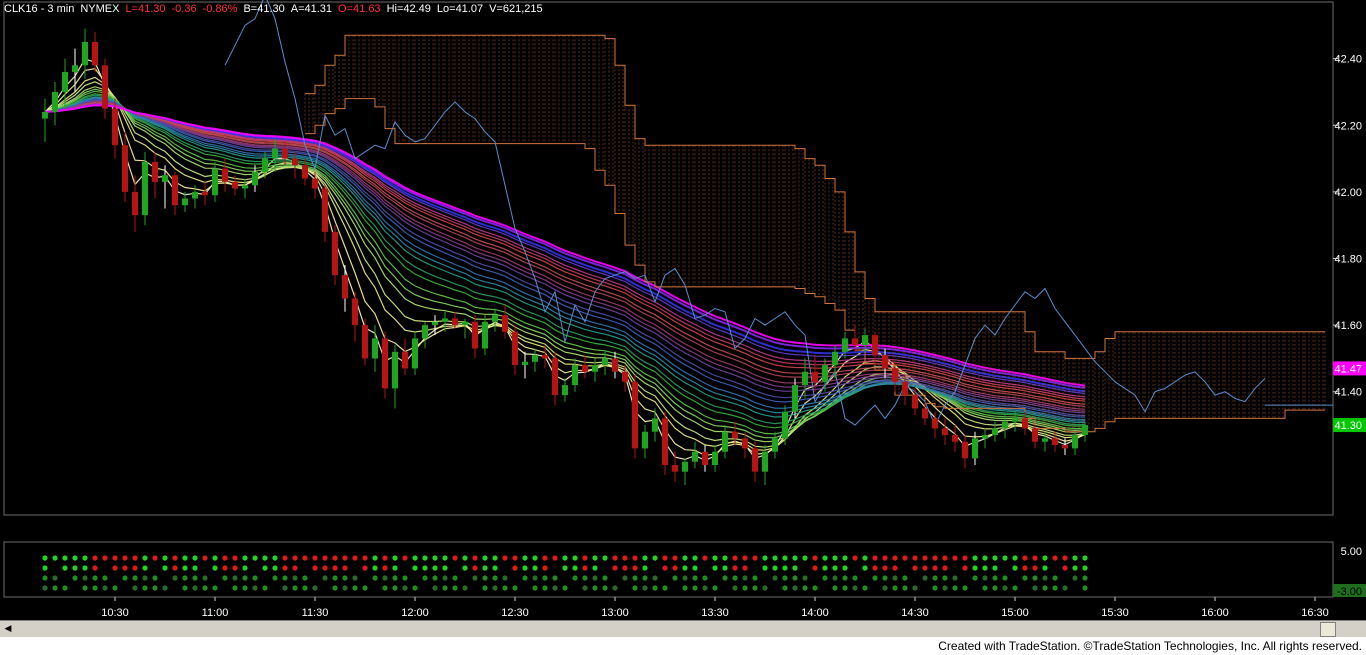 Image resolution: width=1366 pixels, height=655 pixels. Describe the element at coordinates (1215, 613) in the screenshot. I see `x-tick-label: 16:00` at that location.